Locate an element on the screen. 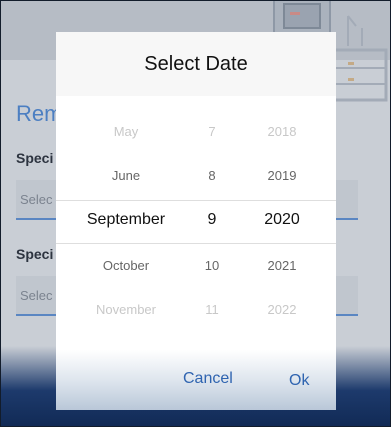  month-option: June is located at coordinates (126, 176).